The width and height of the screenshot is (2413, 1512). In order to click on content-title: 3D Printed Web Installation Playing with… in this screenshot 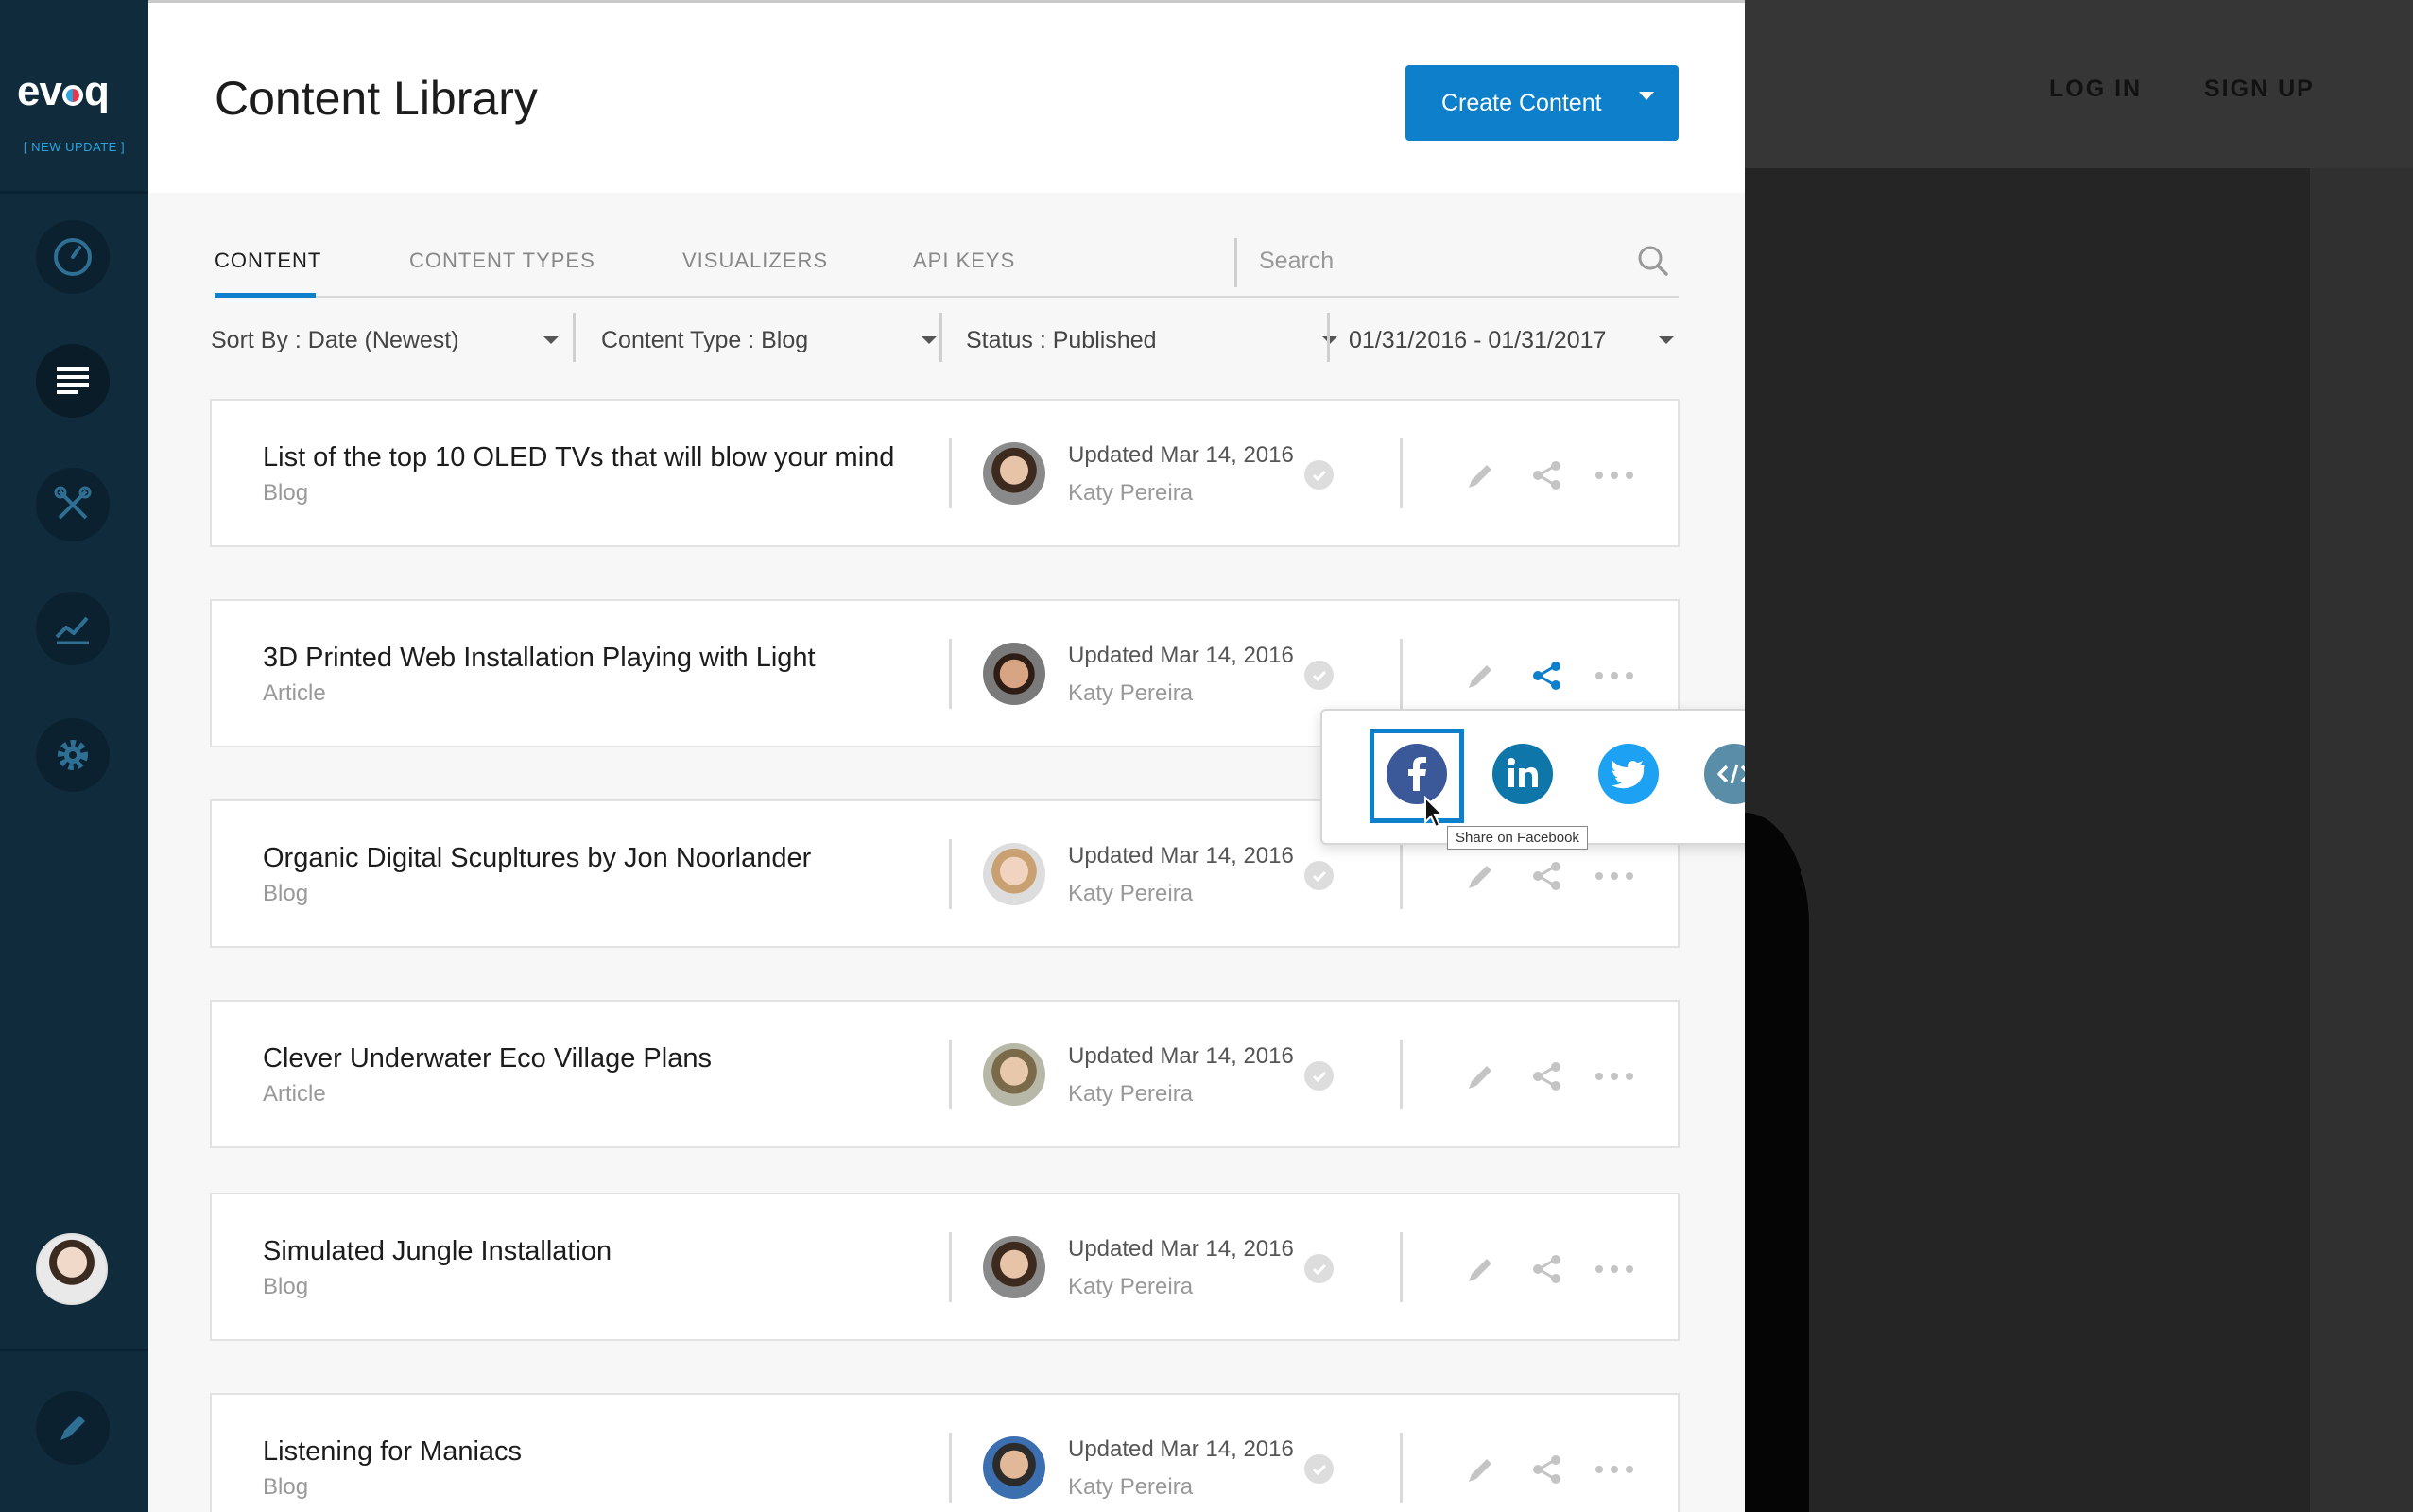, I will do `click(539, 658)`.